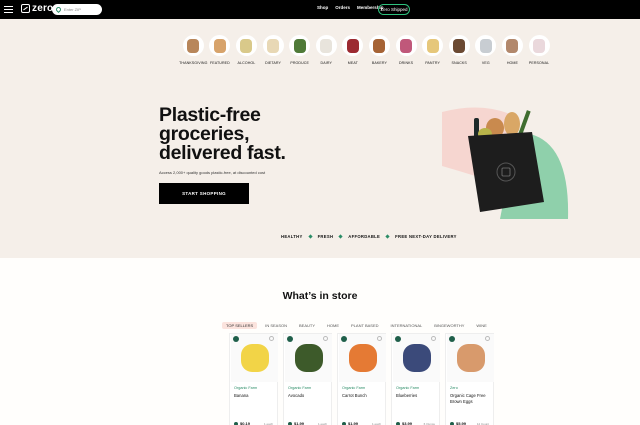 Image resolution: width=640 pixels, height=425 pixels. What do you see at coordinates (433, 63) in the screenshot?
I see `category-label: Pantry` at bounding box center [433, 63].